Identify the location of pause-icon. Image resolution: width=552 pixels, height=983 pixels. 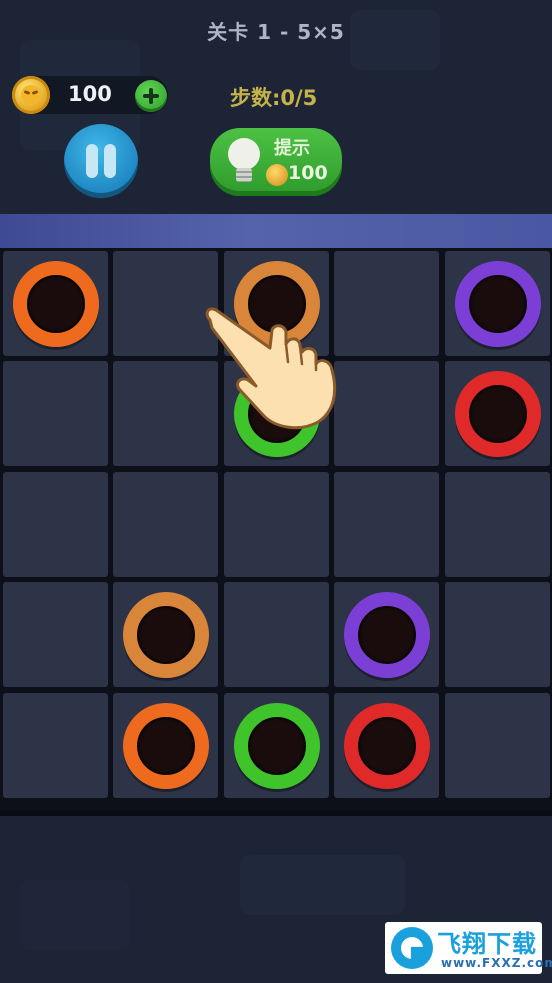
(92, 161).